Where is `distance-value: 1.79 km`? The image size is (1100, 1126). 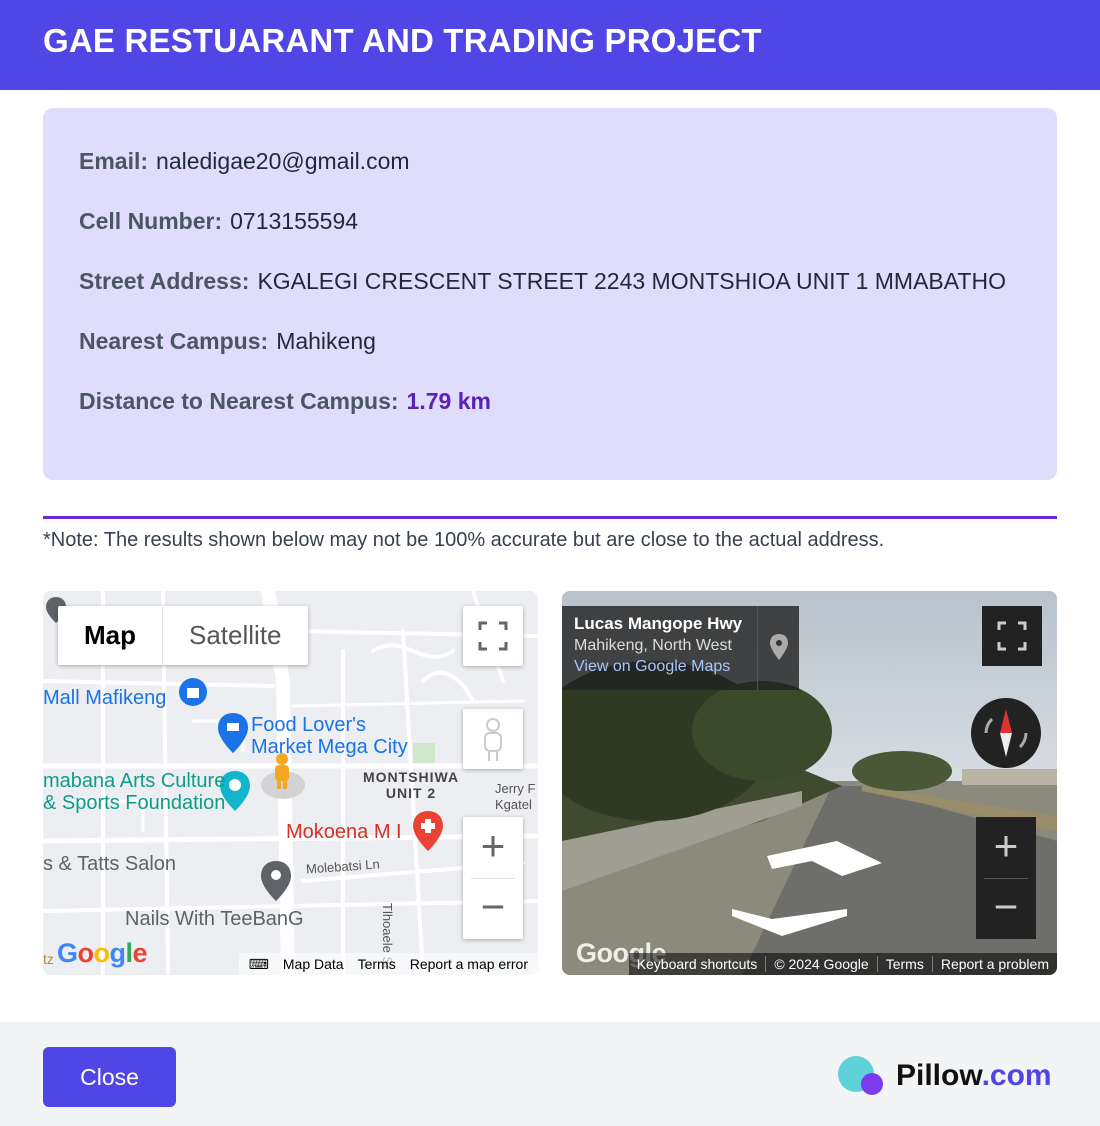
distance-value: 1.79 km is located at coordinates (448, 401).